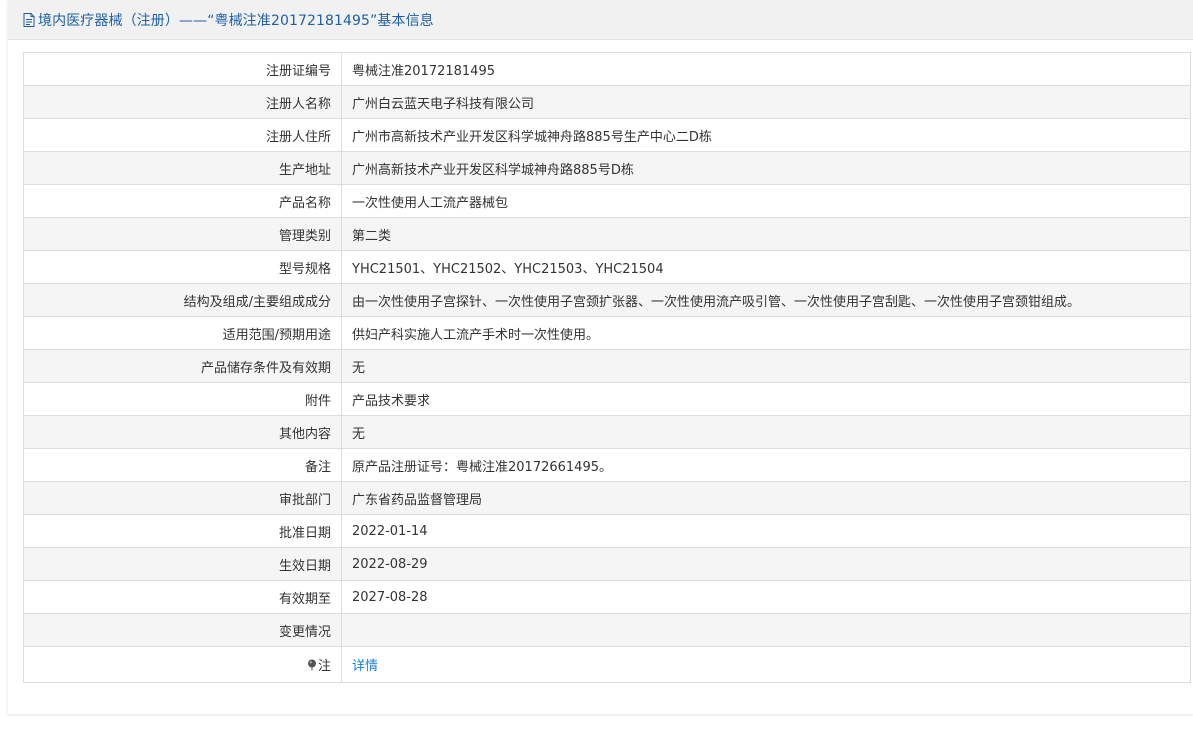 The height and width of the screenshot is (735, 1193). Describe the element at coordinates (182, 201) in the screenshot. I see `row-label: 产品名称` at that location.